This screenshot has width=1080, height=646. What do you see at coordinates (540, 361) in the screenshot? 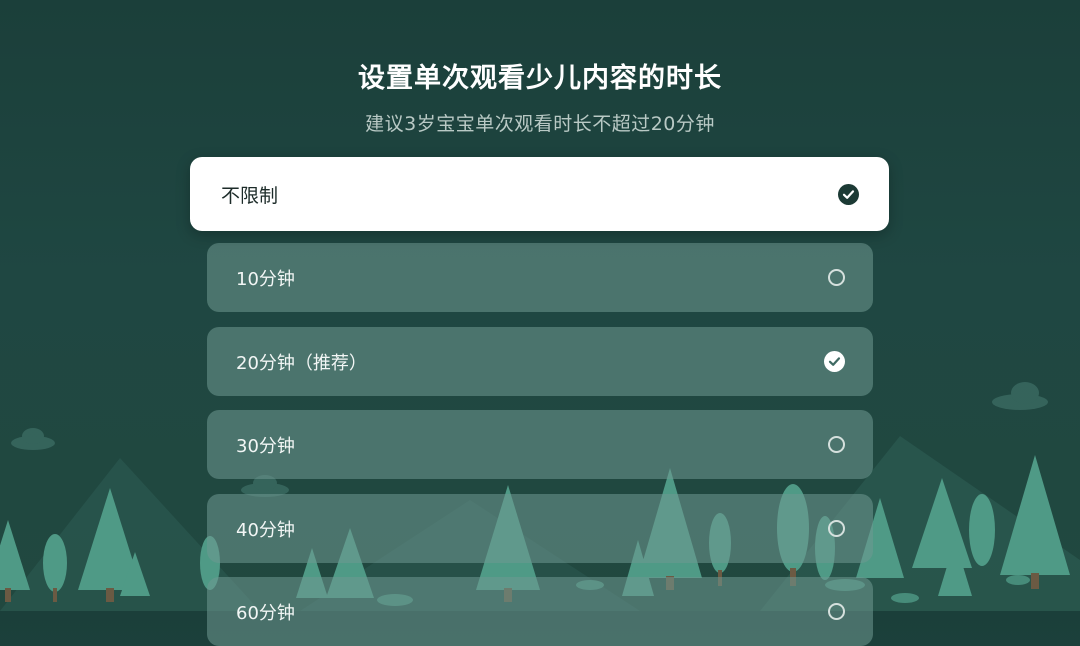
I see `option-20-minutes: 20分钟（推荐）` at bounding box center [540, 361].